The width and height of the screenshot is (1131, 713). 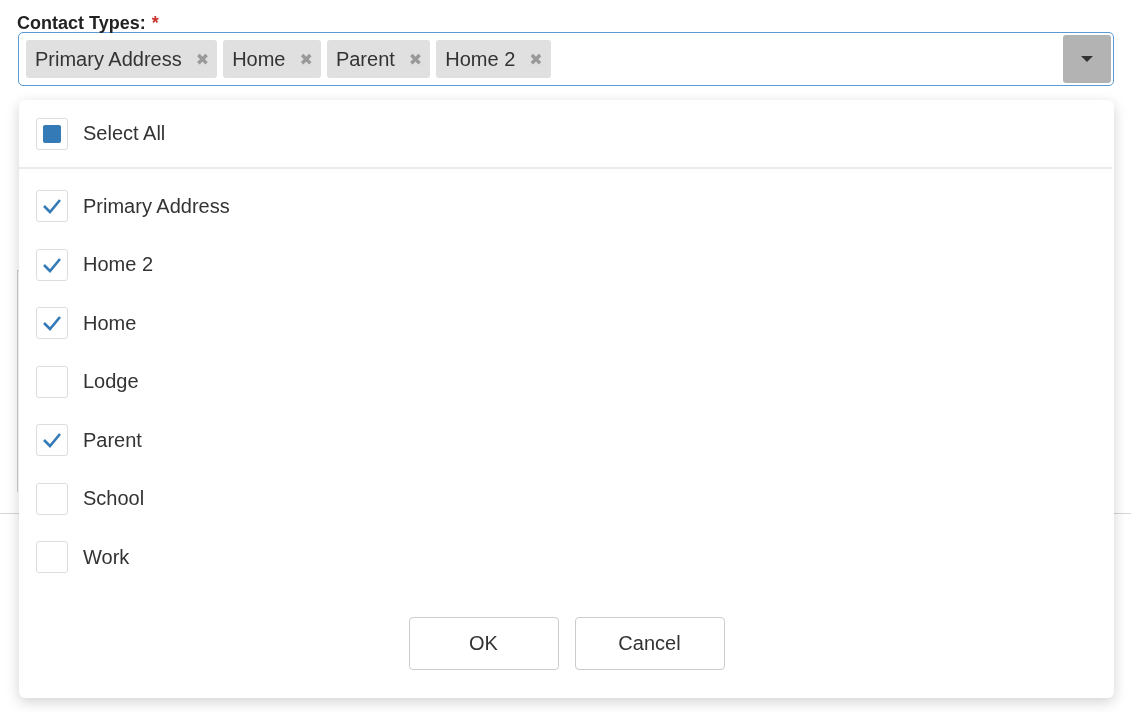 What do you see at coordinates (649, 643) in the screenshot?
I see `cancel-button: Cancel` at bounding box center [649, 643].